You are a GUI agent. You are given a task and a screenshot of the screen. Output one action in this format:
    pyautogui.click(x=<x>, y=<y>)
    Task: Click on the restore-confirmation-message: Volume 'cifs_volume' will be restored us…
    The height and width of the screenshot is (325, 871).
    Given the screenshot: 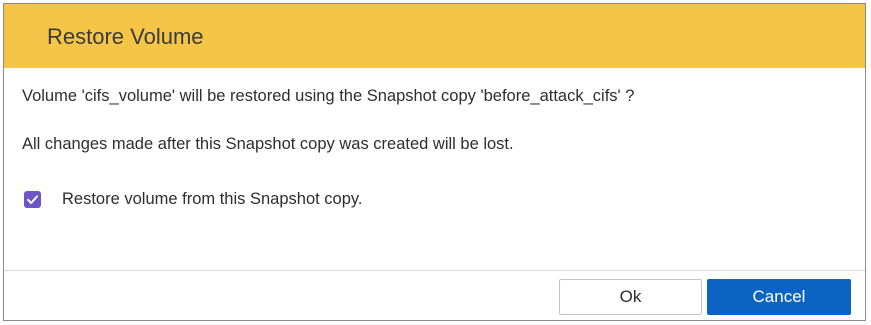 What is the action you would take?
    pyautogui.click(x=328, y=96)
    